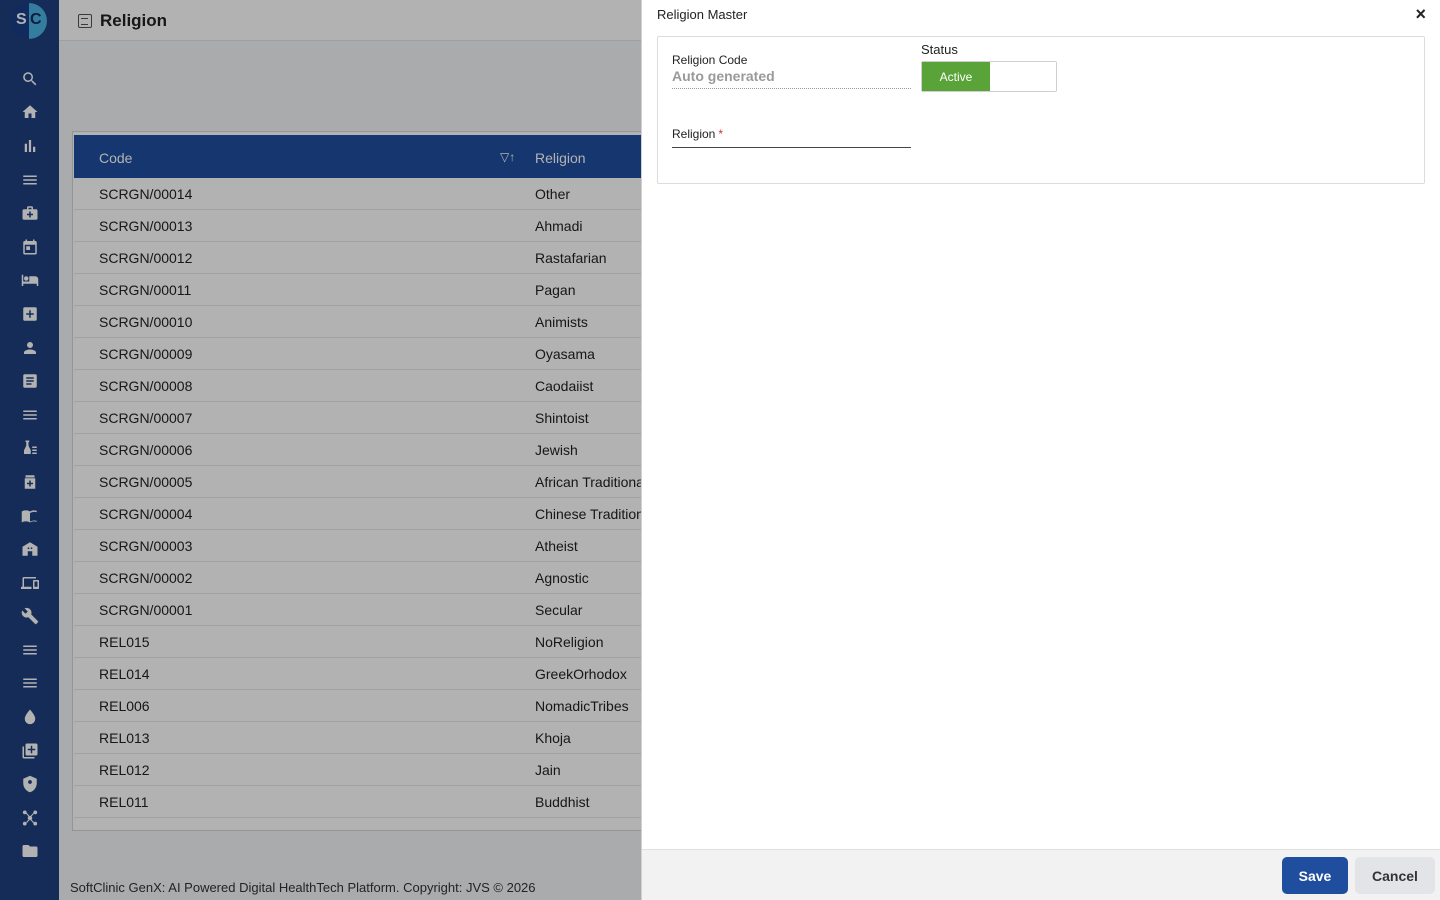  Describe the element at coordinates (710, 60) in the screenshot. I see `religion-code-label: Religion Code` at that location.